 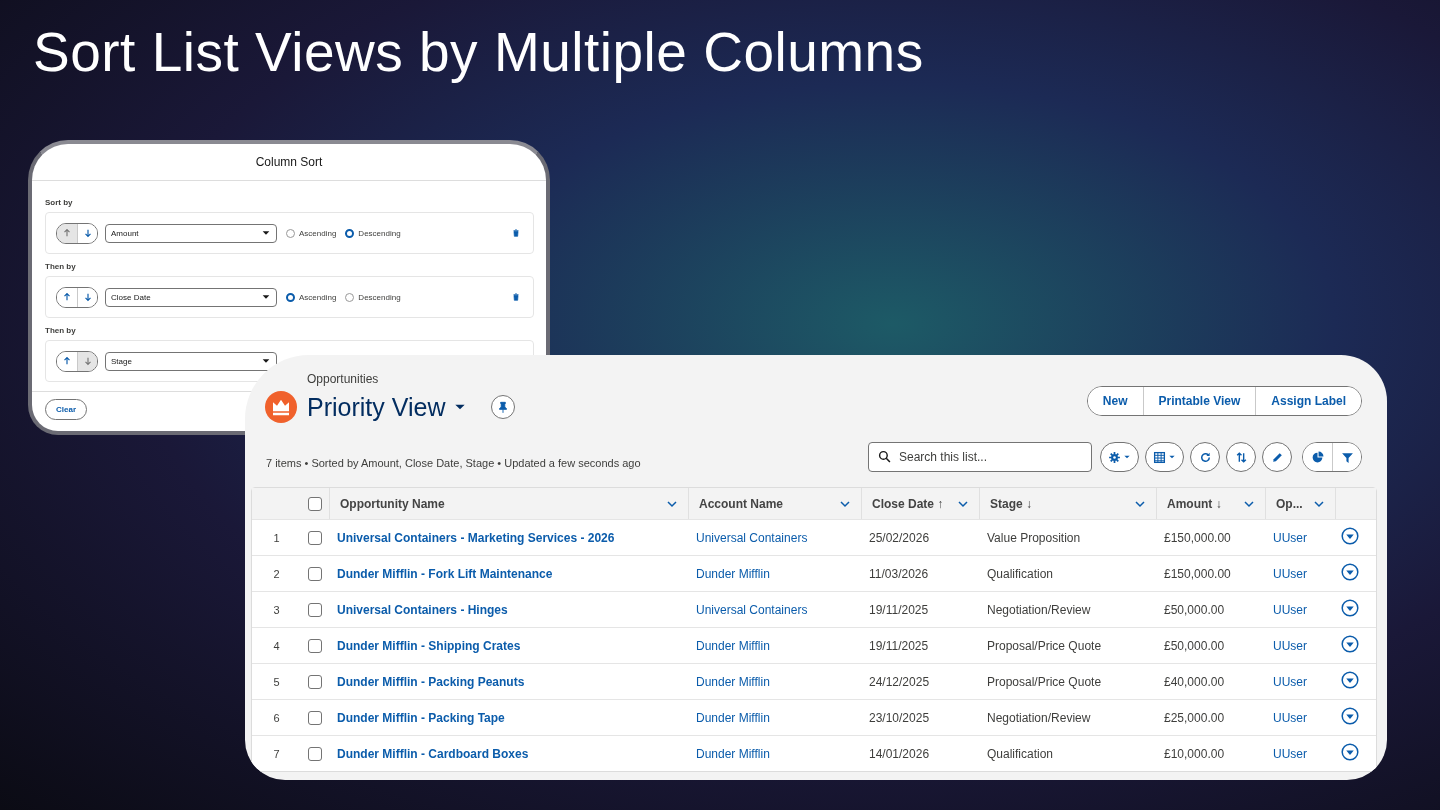 What do you see at coordinates (899, 609) in the screenshot?
I see `table-cell: 19/11/2025` at bounding box center [899, 609].